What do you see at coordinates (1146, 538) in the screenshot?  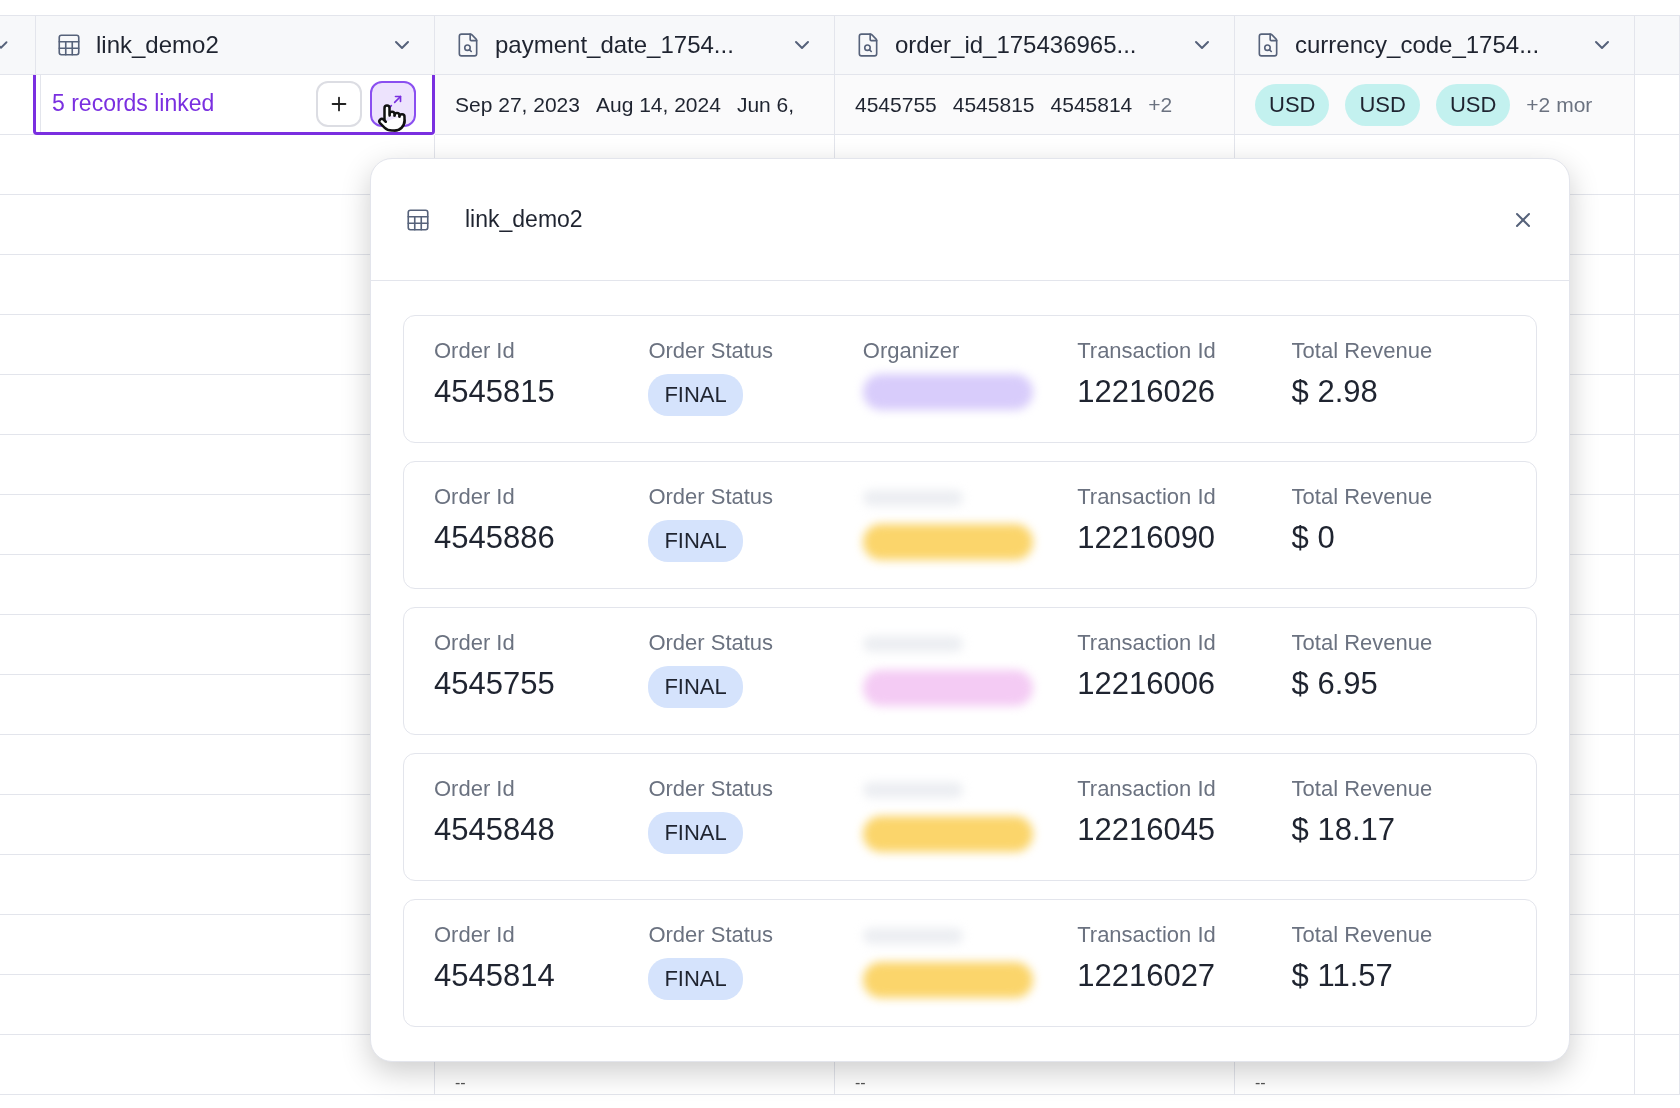 I see `field-value: 12216090` at bounding box center [1146, 538].